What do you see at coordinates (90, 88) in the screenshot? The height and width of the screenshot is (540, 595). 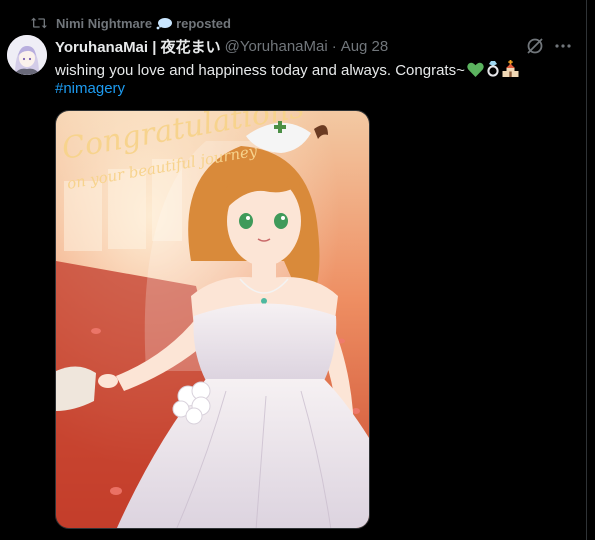 I see `hashtag-link: #nimagery` at bounding box center [90, 88].